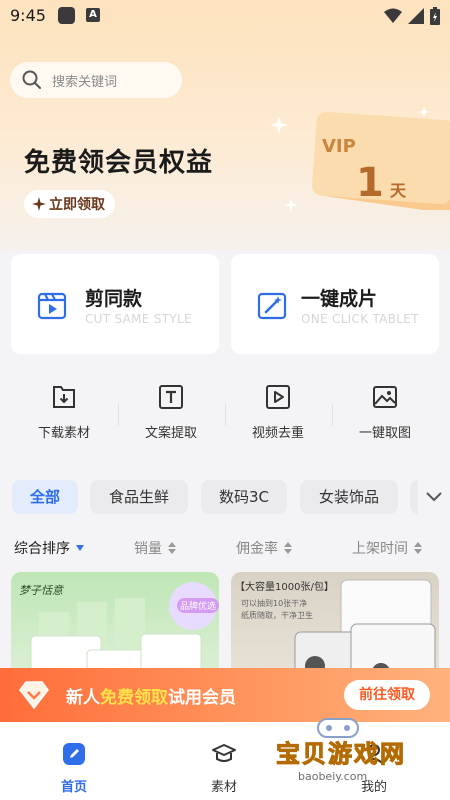 The width and height of the screenshot is (450, 800). What do you see at coordinates (370, 183) in the screenshot?
I see `vip-days: 1` at bounding box center [370, 183].